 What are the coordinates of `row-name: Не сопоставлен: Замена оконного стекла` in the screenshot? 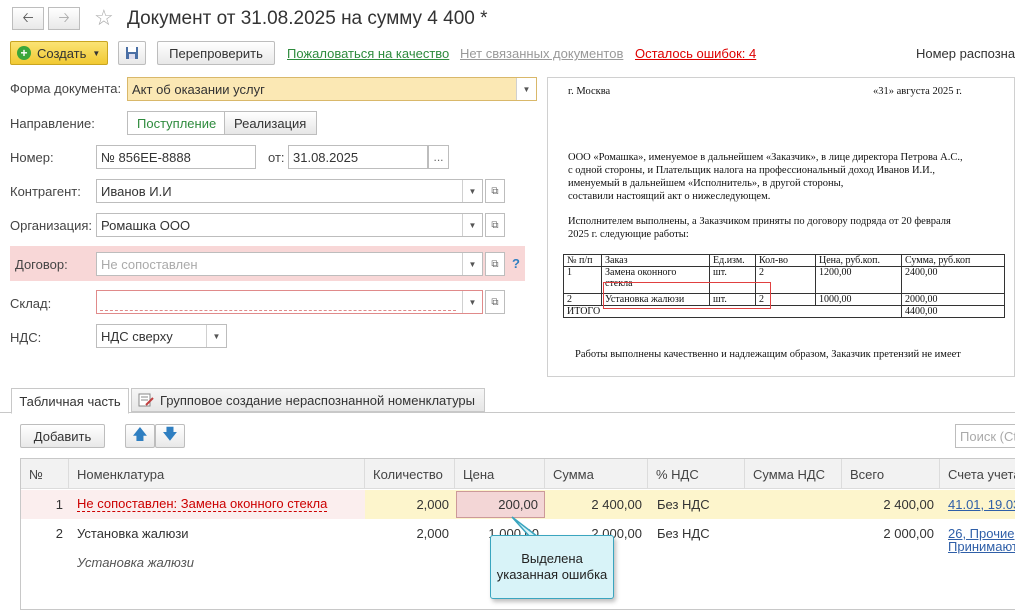 It's located at (202, 504).